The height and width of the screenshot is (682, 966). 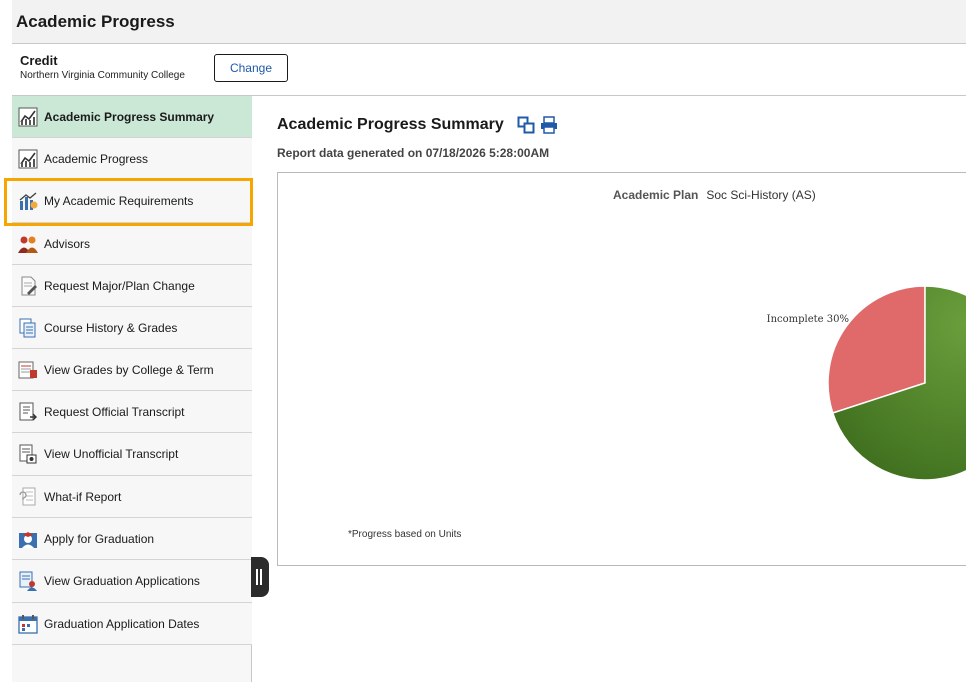 What do you see at coordinates (102, 75) in the screenshot?
I see `institution-label: Northern Virginia Community College` at bounding box center [102, 75].